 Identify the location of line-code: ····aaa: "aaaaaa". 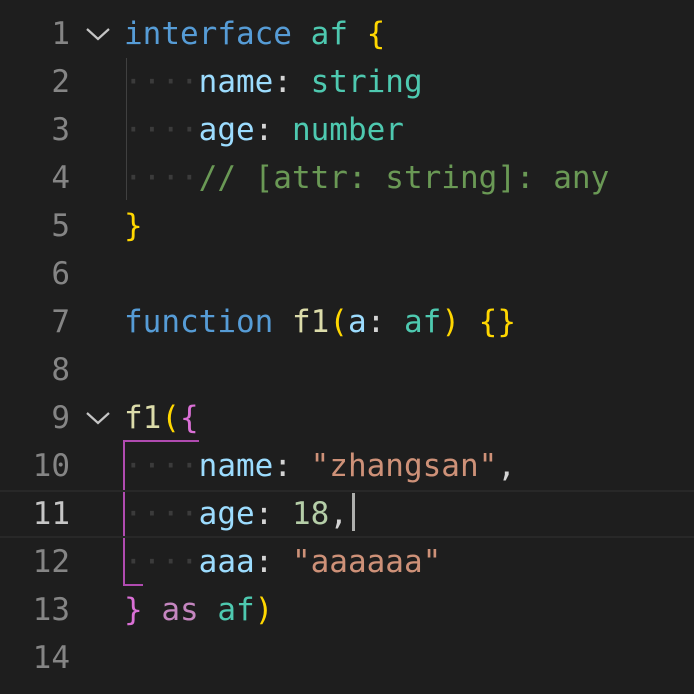
(282, 562).